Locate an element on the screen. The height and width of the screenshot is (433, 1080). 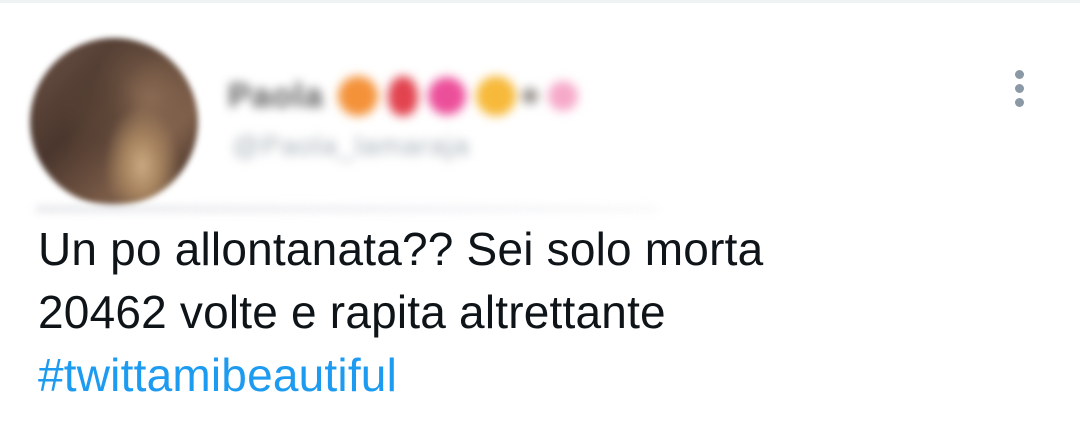
blurred-region is located at coordinates (346, 209).